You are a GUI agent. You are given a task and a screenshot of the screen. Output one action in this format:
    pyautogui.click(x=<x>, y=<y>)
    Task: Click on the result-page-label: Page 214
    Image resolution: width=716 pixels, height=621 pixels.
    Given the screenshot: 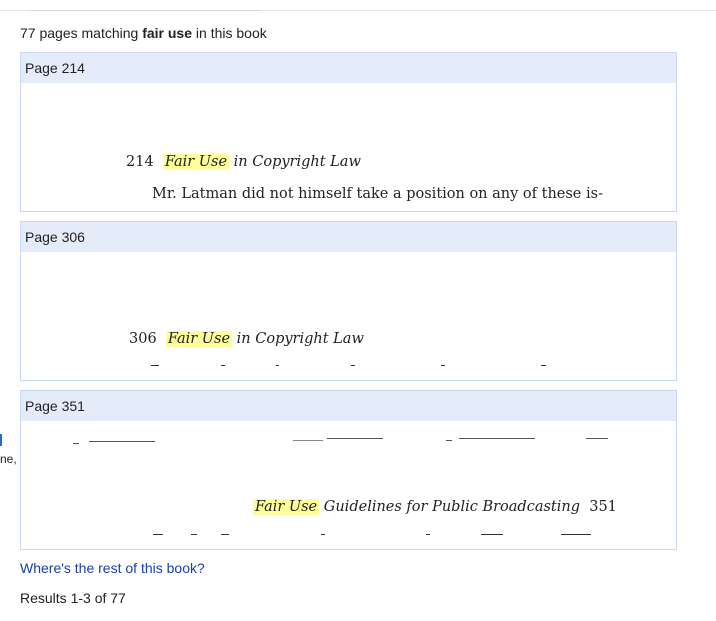 What is the action you would take?
    pyautogui.click(x=348, y=68)
    